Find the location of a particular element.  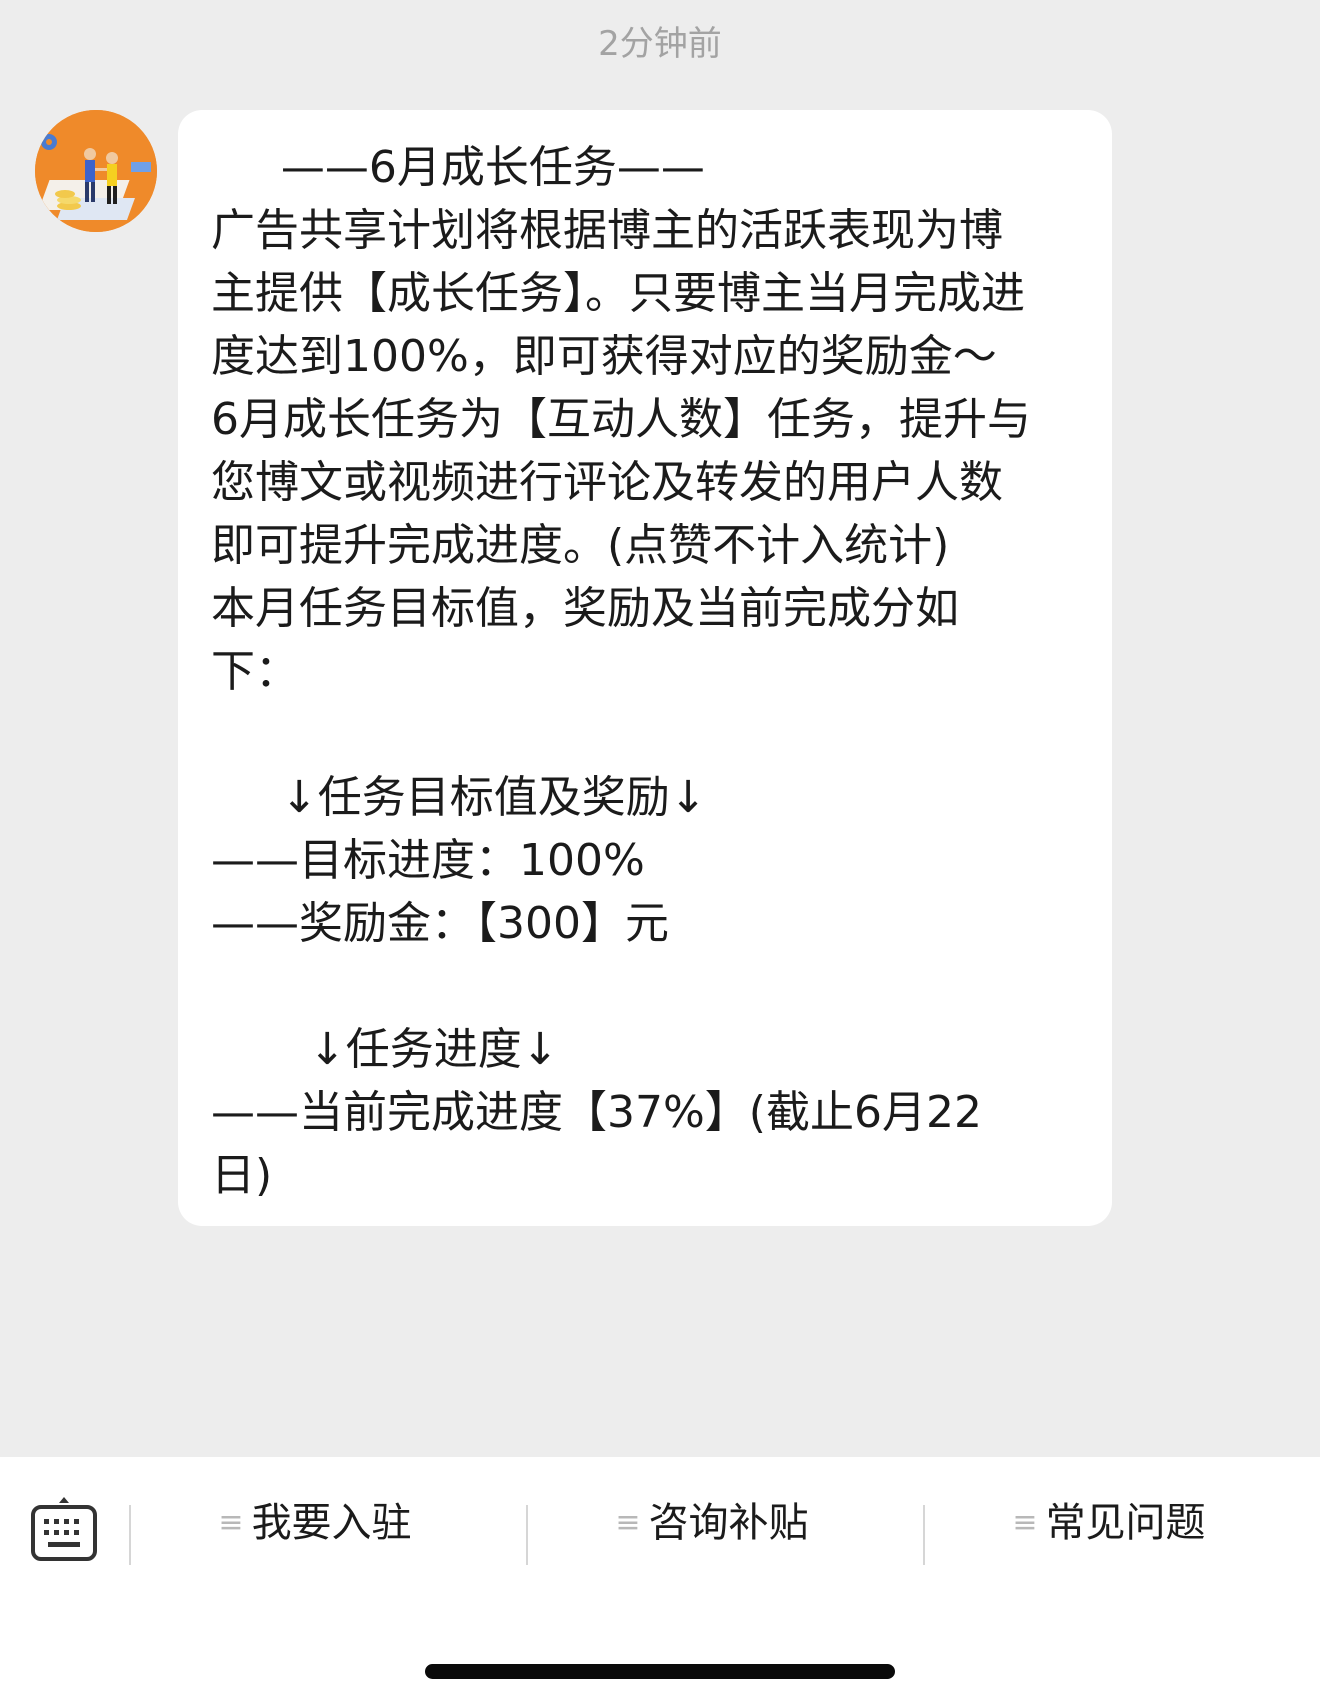

menu-button-faq: ≡ 常见问题 is located at coordinates (1109, 1523).